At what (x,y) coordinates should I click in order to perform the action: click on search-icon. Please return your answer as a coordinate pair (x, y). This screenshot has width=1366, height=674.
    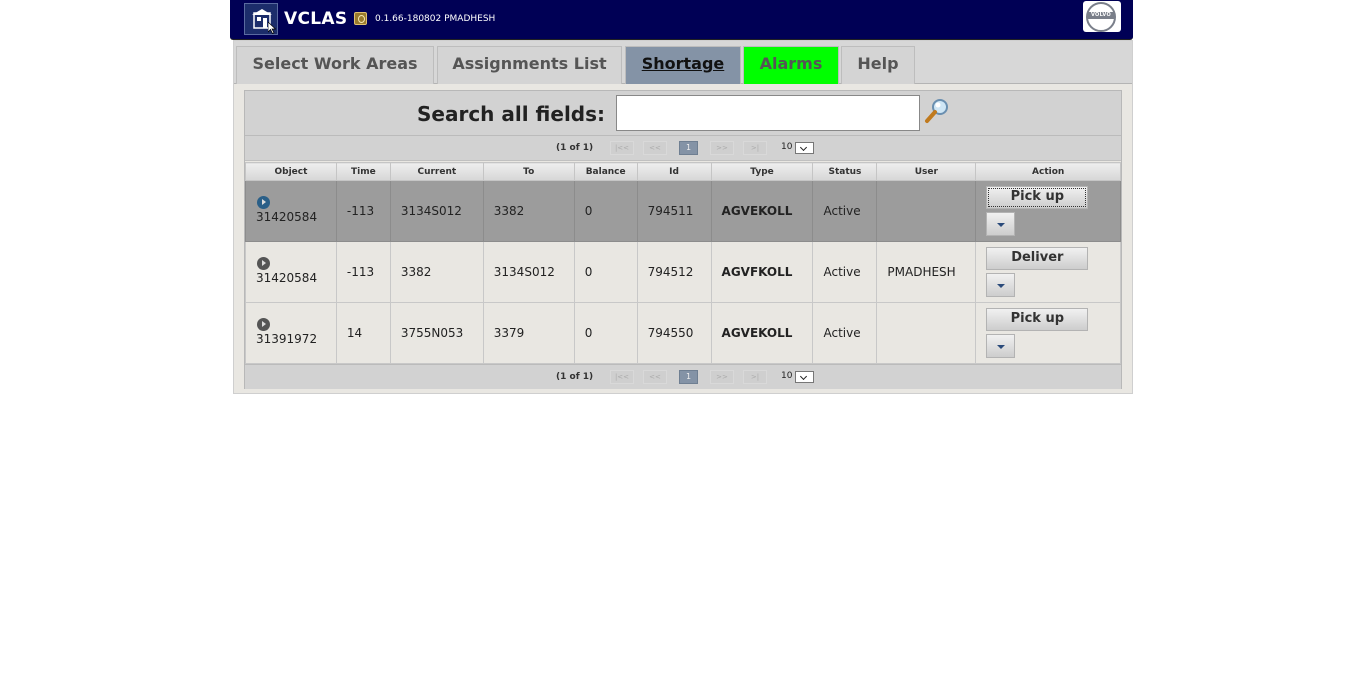
    Looking at the image, I should click on (937, 111).